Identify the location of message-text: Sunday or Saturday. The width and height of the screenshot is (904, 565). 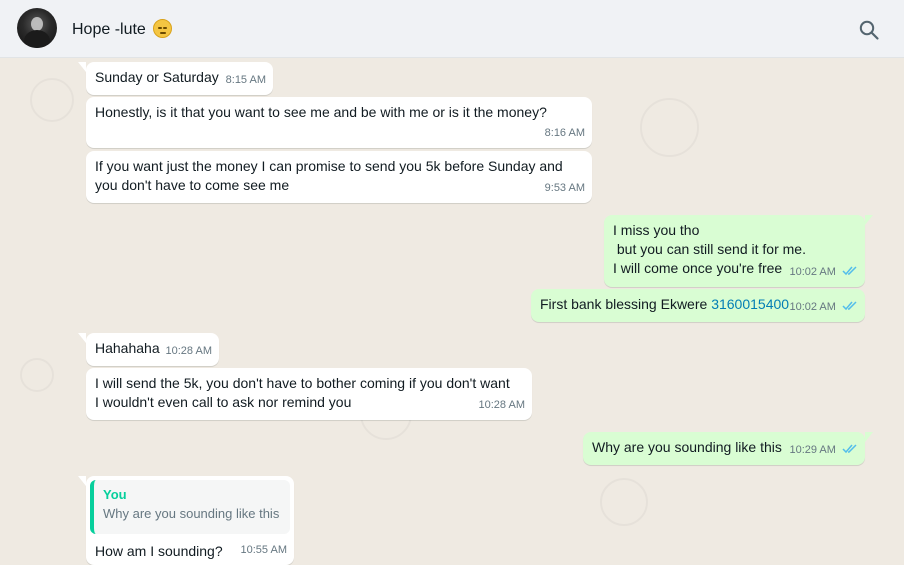
(157, 77).